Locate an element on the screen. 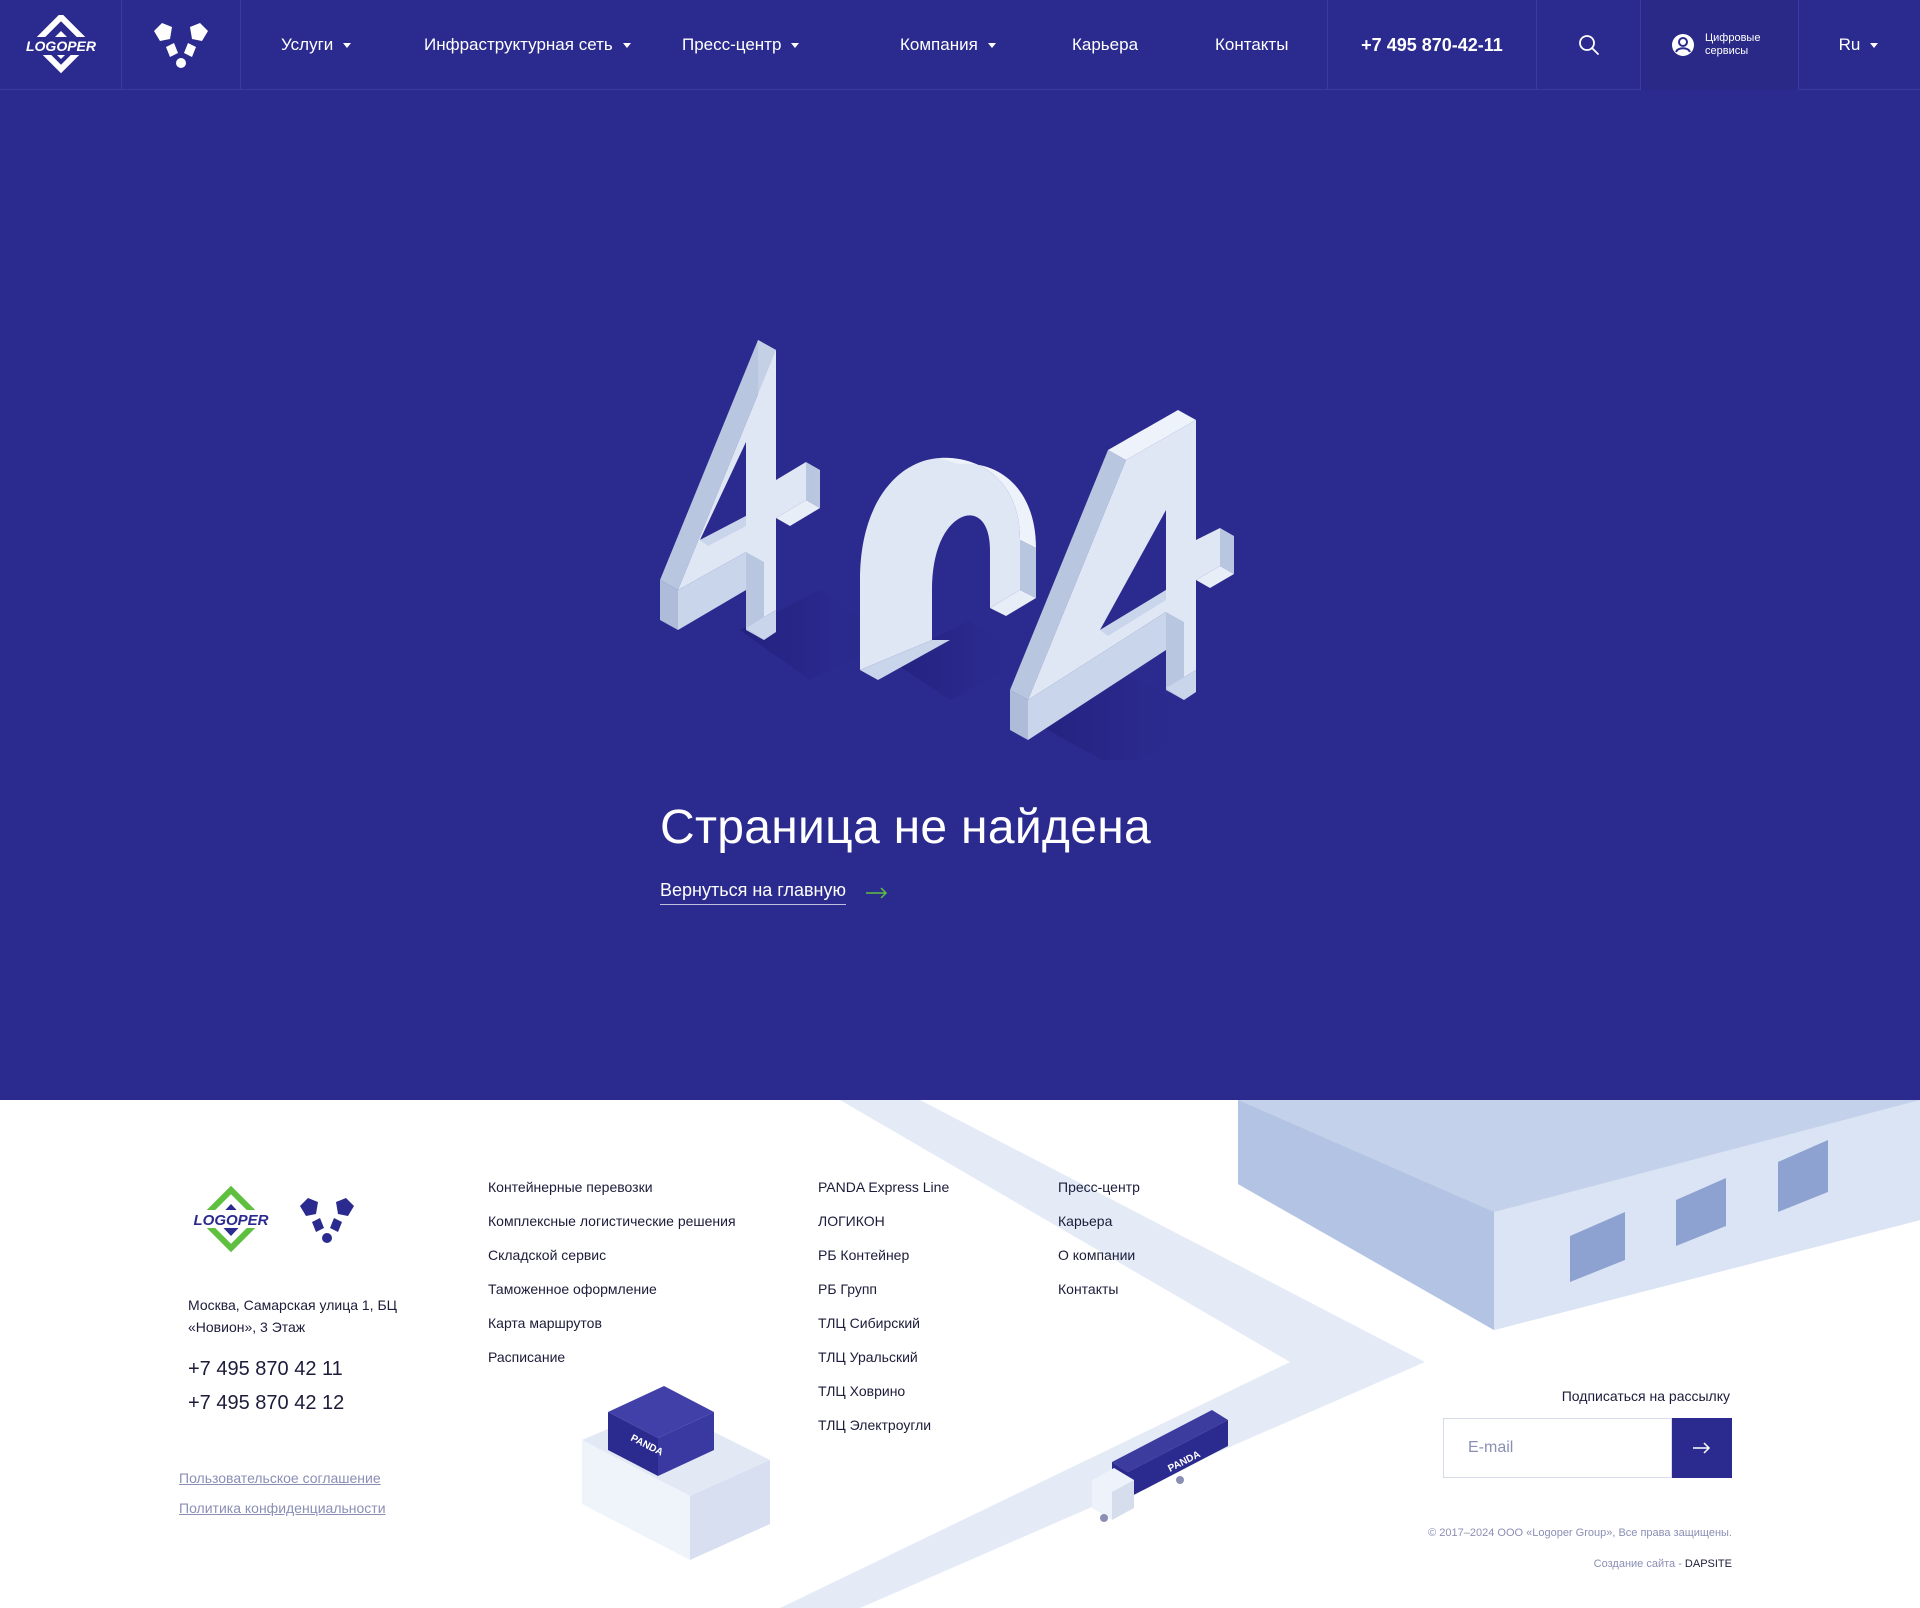 The image size is (1920, 1608). footer-link: ТЛЦ Ховрино is located at coordinates (883, 1398).